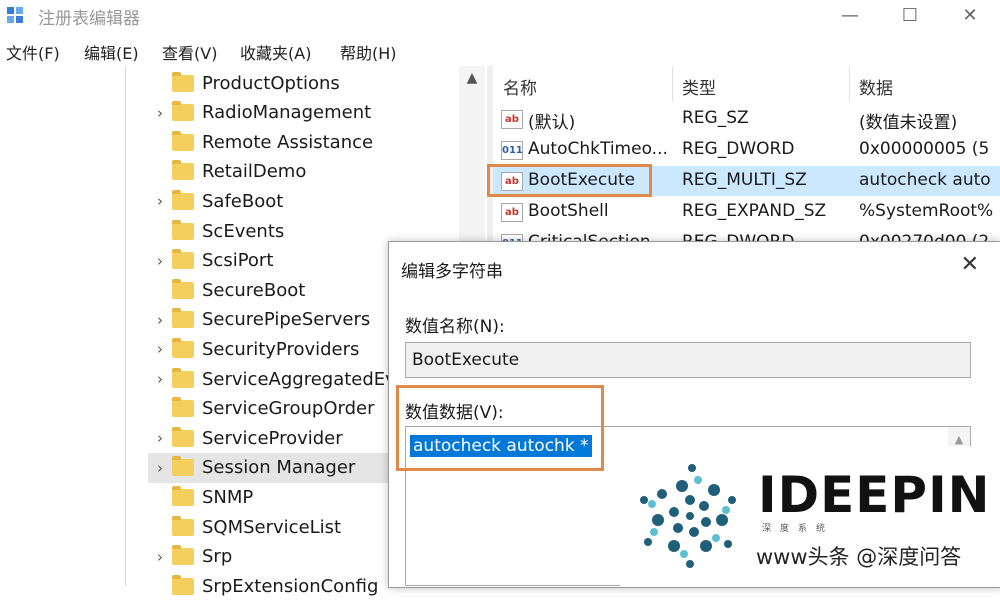 This screenshot has width=1000, height=601. What do you see at coordinates (281, 349) in the screenshot?
I see `tree-node-label: SecurityProviders` at bounding box center [281, 349].